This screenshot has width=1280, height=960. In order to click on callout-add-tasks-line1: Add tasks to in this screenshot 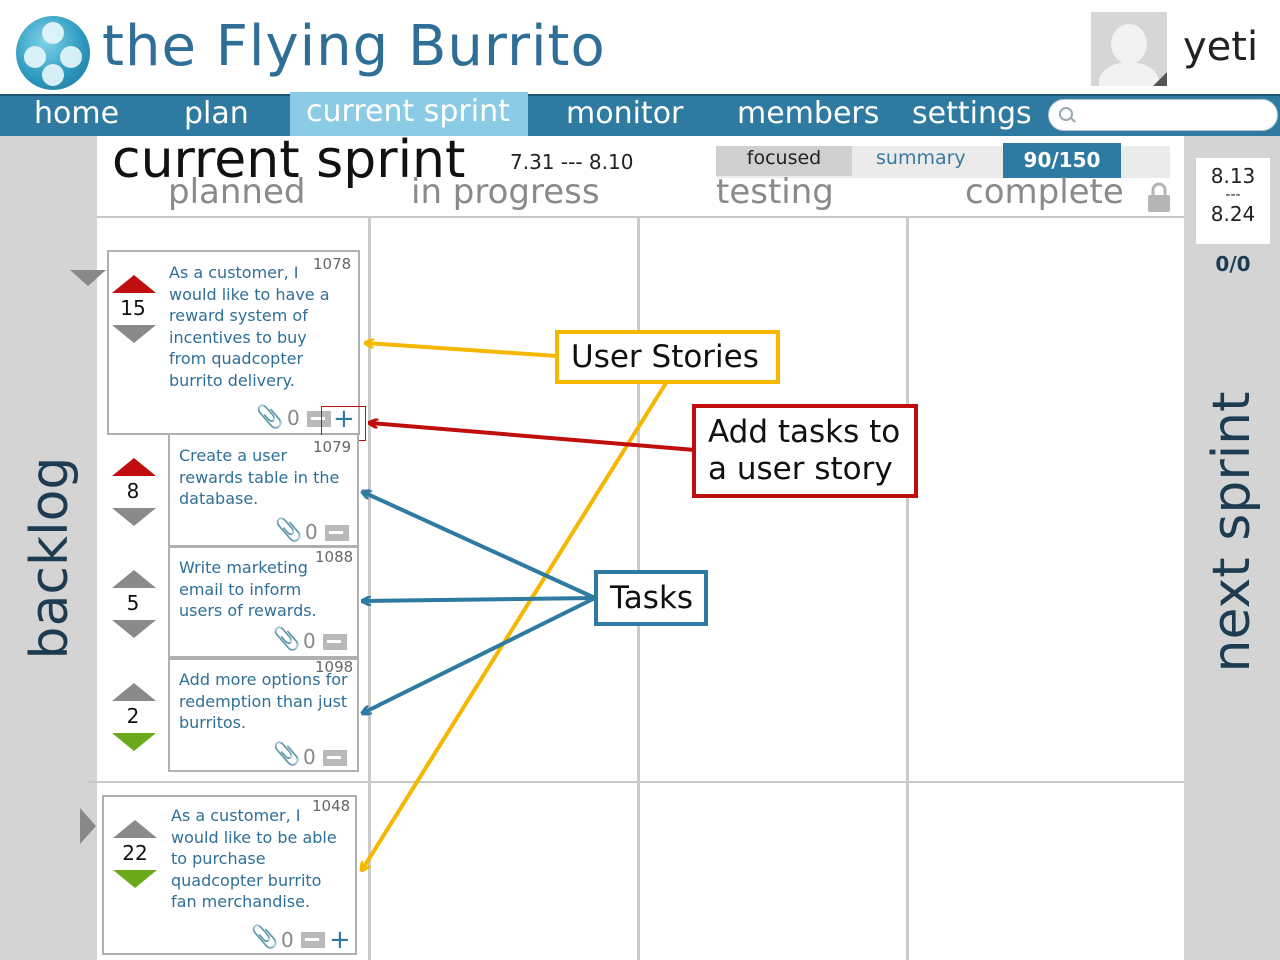, I will do `click(804, 432)`.